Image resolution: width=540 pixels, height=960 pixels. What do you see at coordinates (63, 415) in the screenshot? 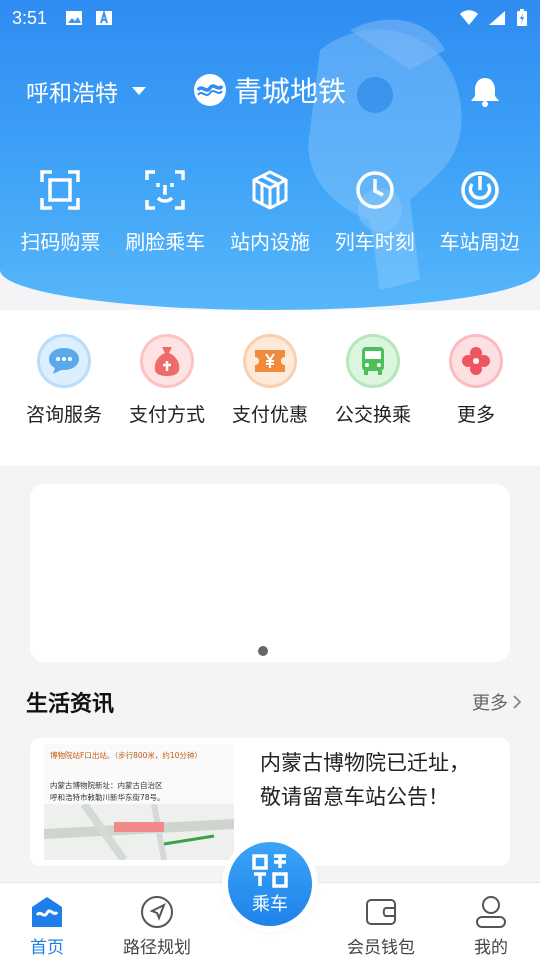
I see `service-label: 咨询服务` at bounding box center [63, 415].